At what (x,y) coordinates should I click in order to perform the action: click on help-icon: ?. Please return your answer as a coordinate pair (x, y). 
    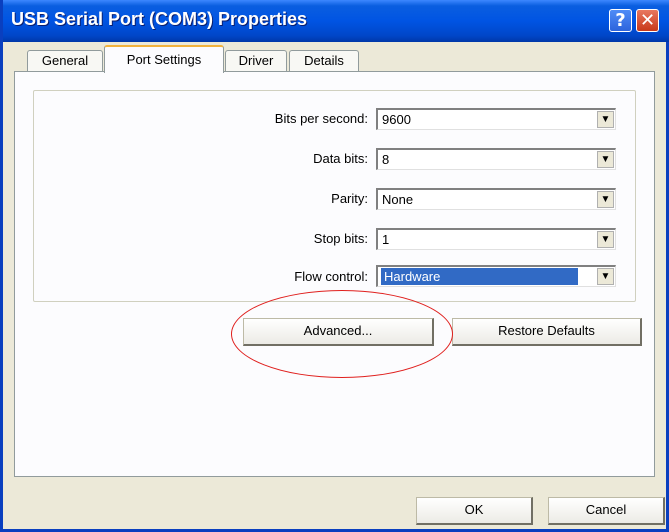
    Looking at the image, I should click on (620, 20).